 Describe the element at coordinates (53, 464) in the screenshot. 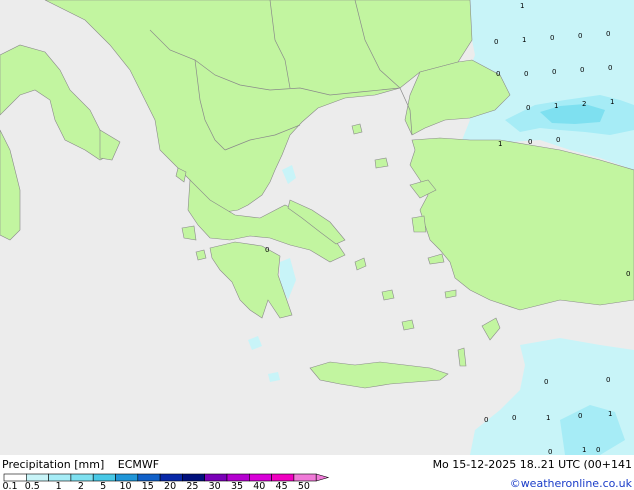

I see `title-label: Precipitation [mm]` at that location.